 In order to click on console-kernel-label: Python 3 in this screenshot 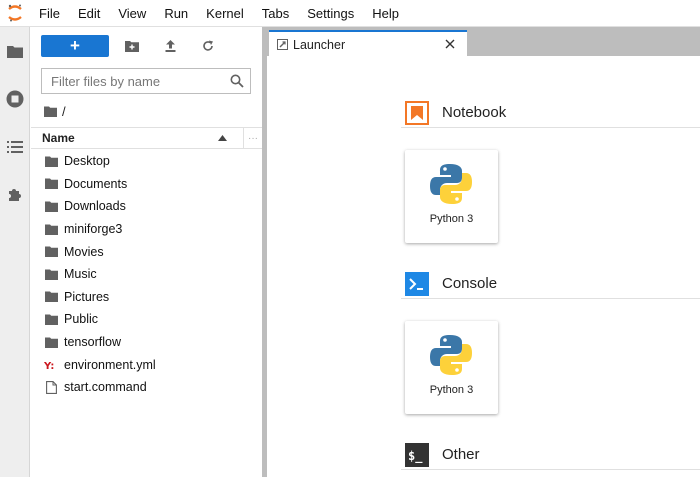, I will do `click(451, 390)`.